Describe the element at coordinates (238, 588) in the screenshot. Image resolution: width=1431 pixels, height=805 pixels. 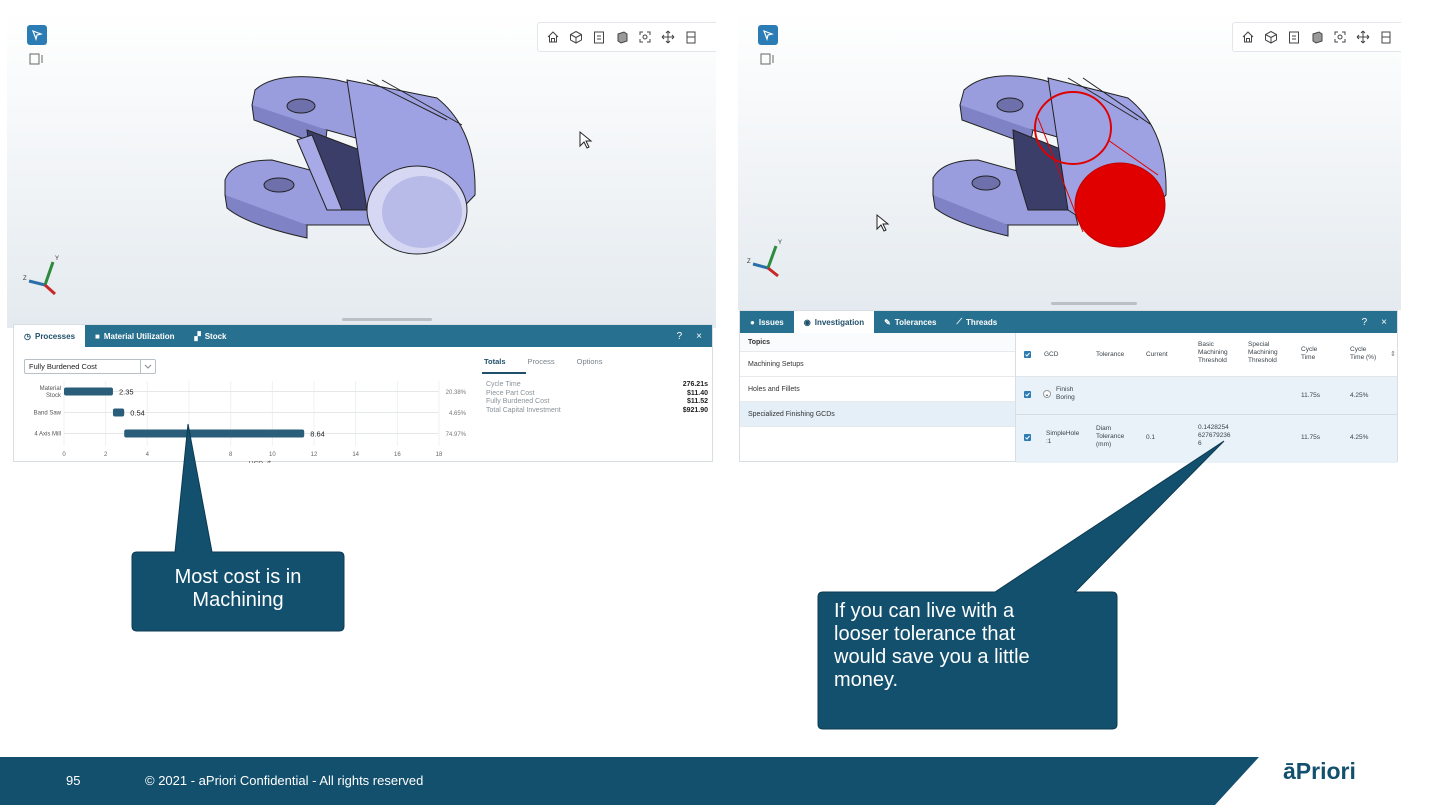
I see `cost-callout-text: Most cost is in Machining` at that location.